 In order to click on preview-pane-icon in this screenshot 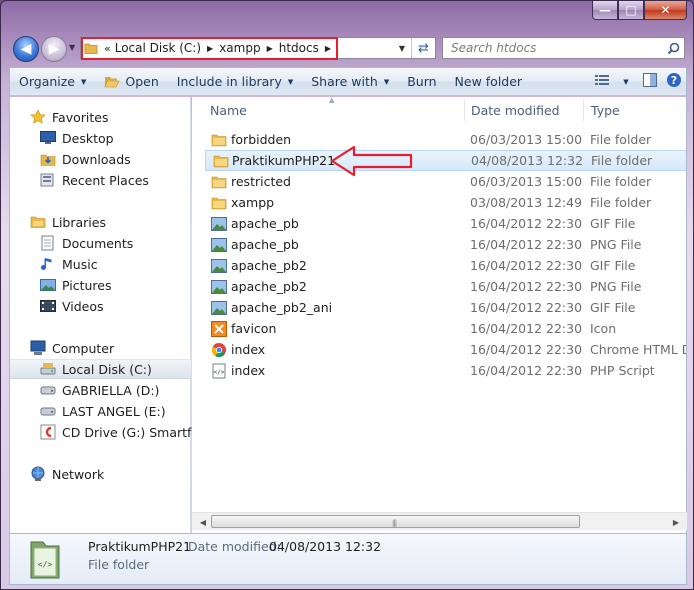, I will do `click(650, 81)`.